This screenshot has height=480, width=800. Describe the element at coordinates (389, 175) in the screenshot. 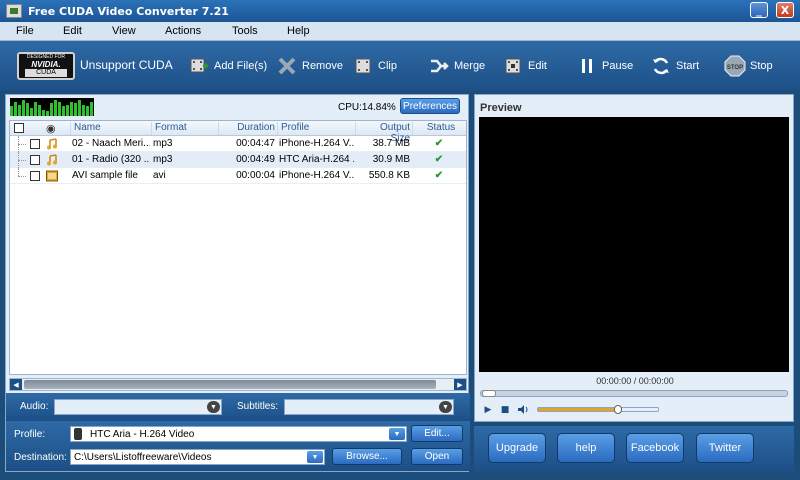

I see `cell-output-size: 550.8 KB` at that location.